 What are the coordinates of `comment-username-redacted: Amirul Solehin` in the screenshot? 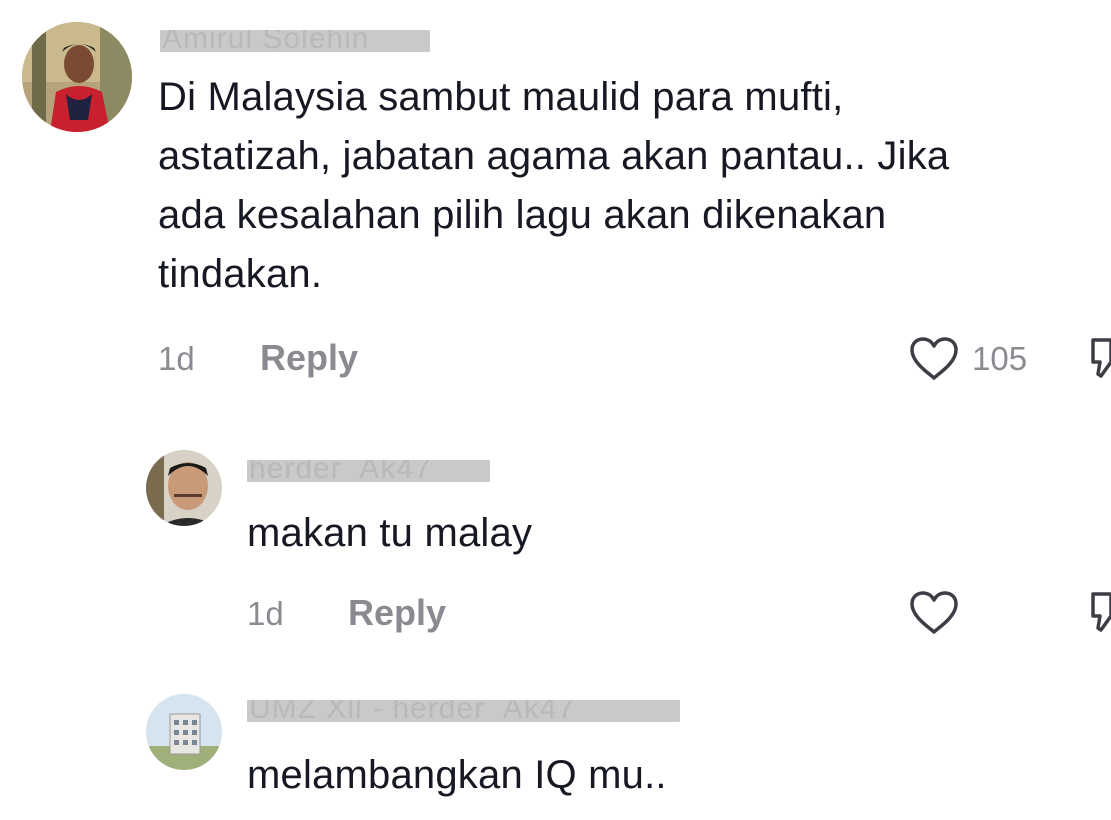 It's located at (295, 41).